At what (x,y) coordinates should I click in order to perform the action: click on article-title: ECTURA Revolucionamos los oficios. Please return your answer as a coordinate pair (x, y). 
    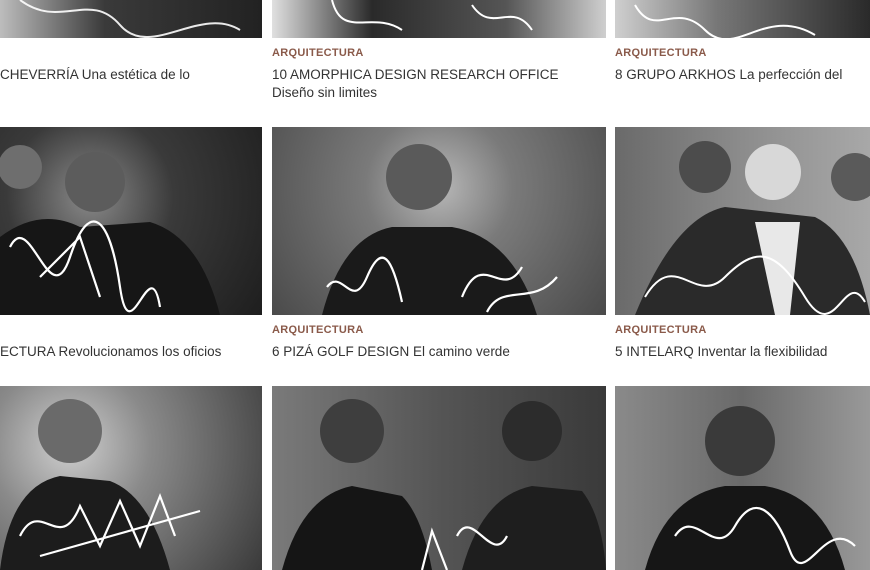
    Looking at the image, I should click on (110, 352).